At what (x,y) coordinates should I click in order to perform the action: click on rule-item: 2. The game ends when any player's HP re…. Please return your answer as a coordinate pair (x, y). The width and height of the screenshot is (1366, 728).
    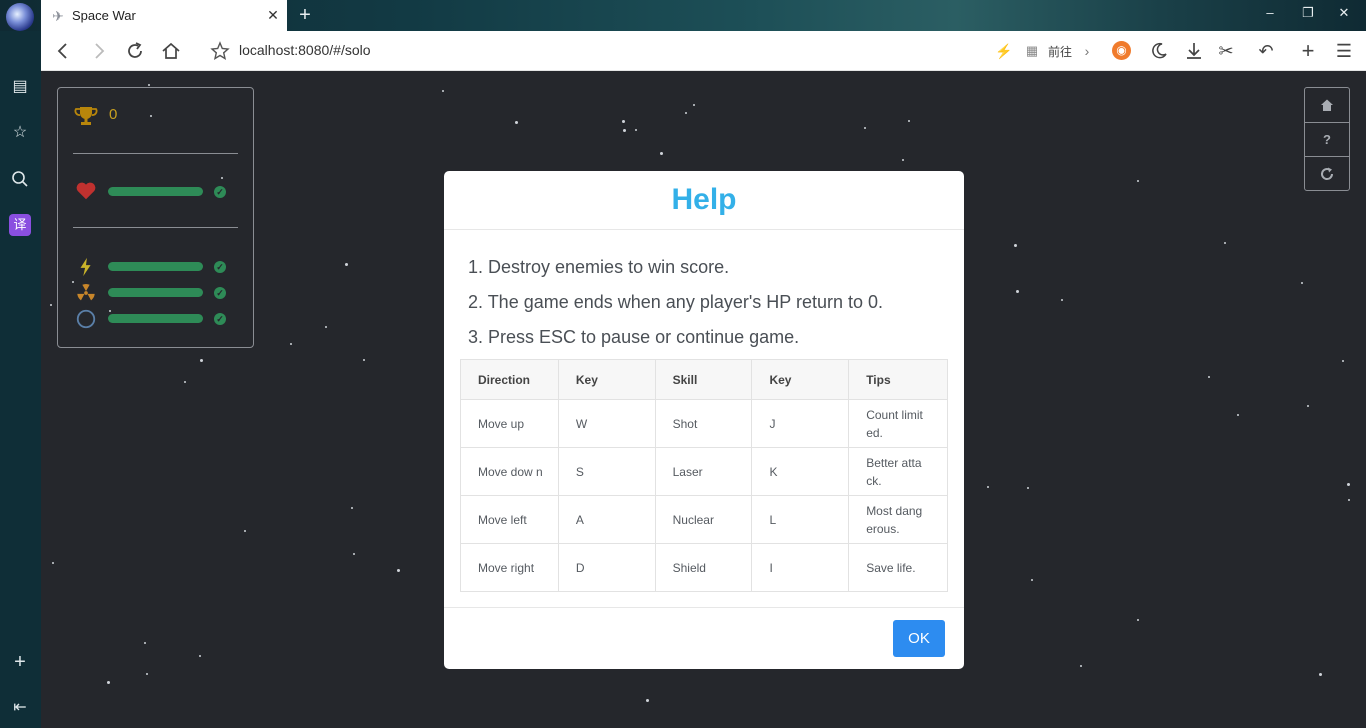
    Looking at the image, I should click on (676, 302).